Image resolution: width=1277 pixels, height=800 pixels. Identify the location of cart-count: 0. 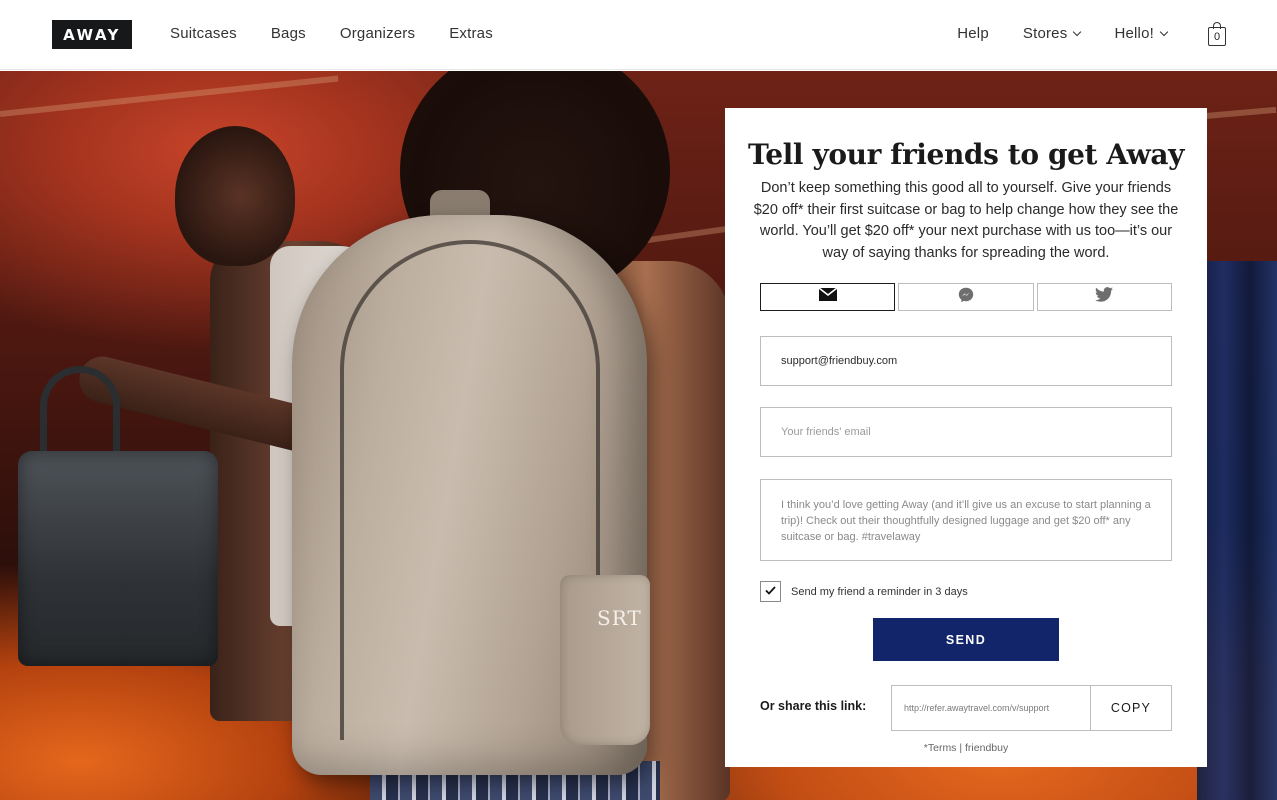
(1217, 36).